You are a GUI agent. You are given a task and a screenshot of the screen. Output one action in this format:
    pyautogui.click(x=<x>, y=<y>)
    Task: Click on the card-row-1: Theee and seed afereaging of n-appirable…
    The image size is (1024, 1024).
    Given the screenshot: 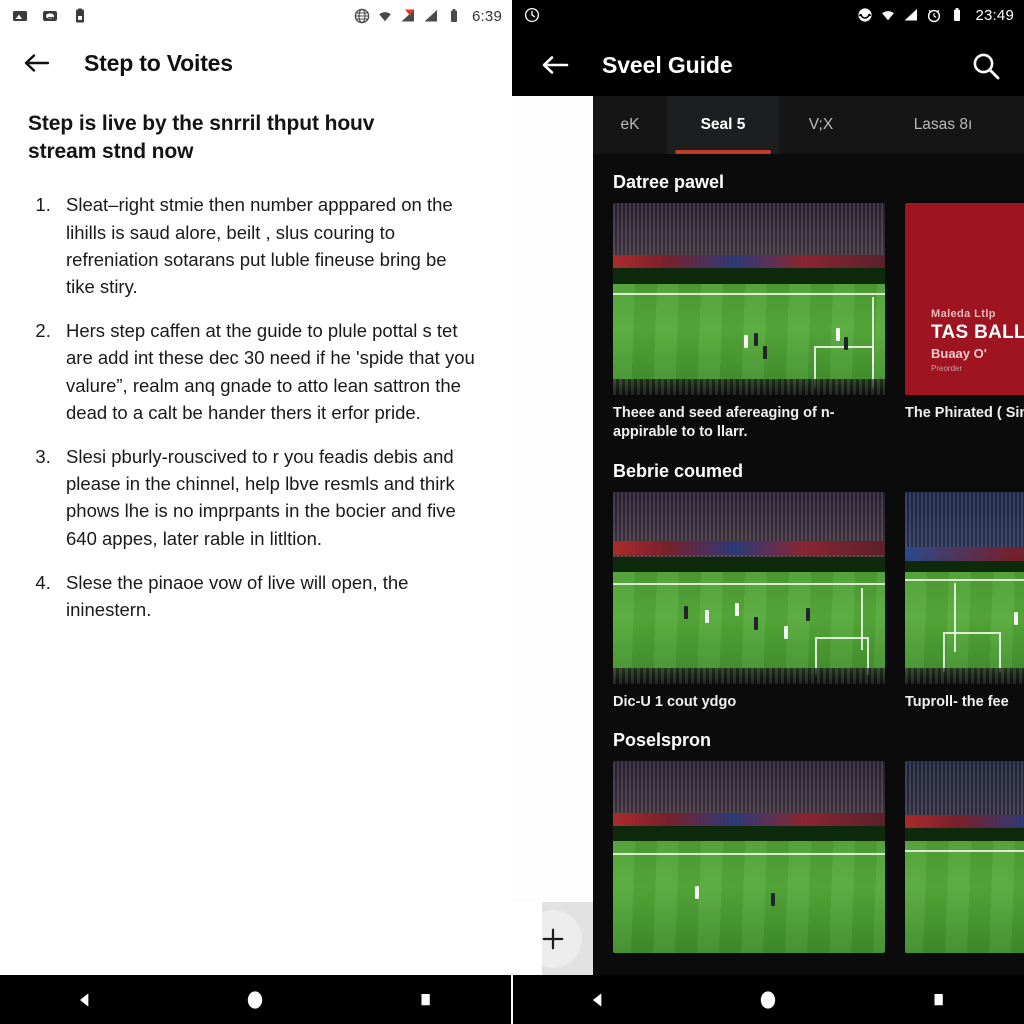 What is the action you would take?
    pyautogui.click(x=808, y=323)
    